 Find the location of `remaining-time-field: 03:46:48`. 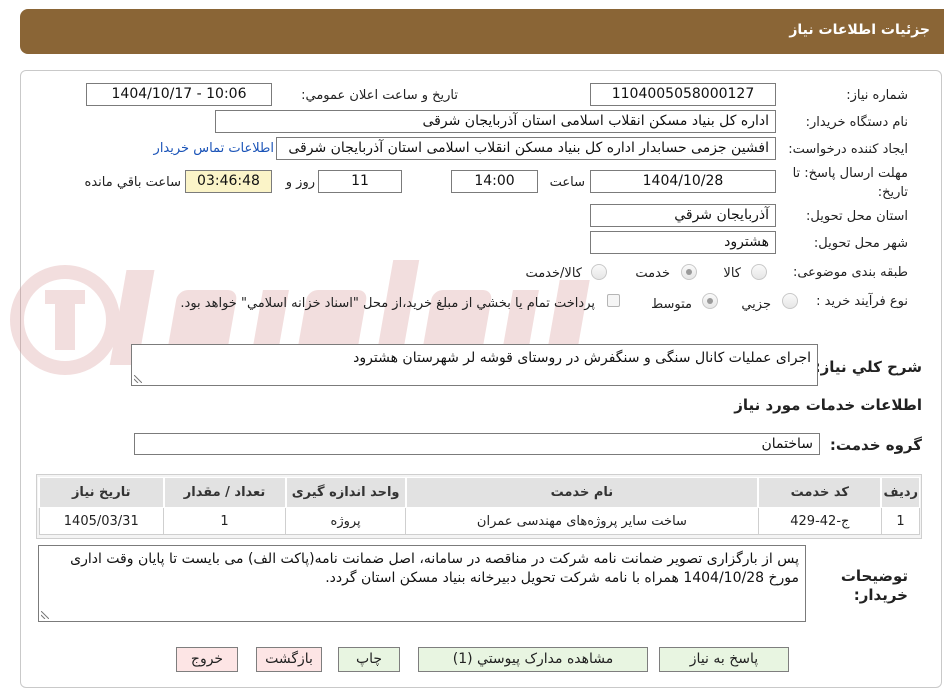

remaining-time-field: 03:46:48 is located at coordinates (228, 181).